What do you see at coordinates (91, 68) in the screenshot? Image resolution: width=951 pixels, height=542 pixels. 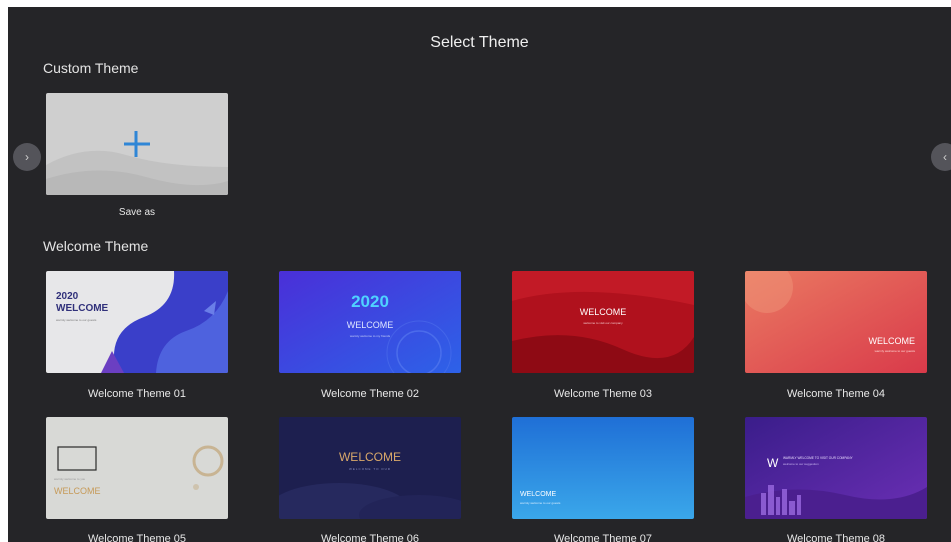 I see `custom-theme-section-title: Custom Theme` at bounding box center [91, 68].